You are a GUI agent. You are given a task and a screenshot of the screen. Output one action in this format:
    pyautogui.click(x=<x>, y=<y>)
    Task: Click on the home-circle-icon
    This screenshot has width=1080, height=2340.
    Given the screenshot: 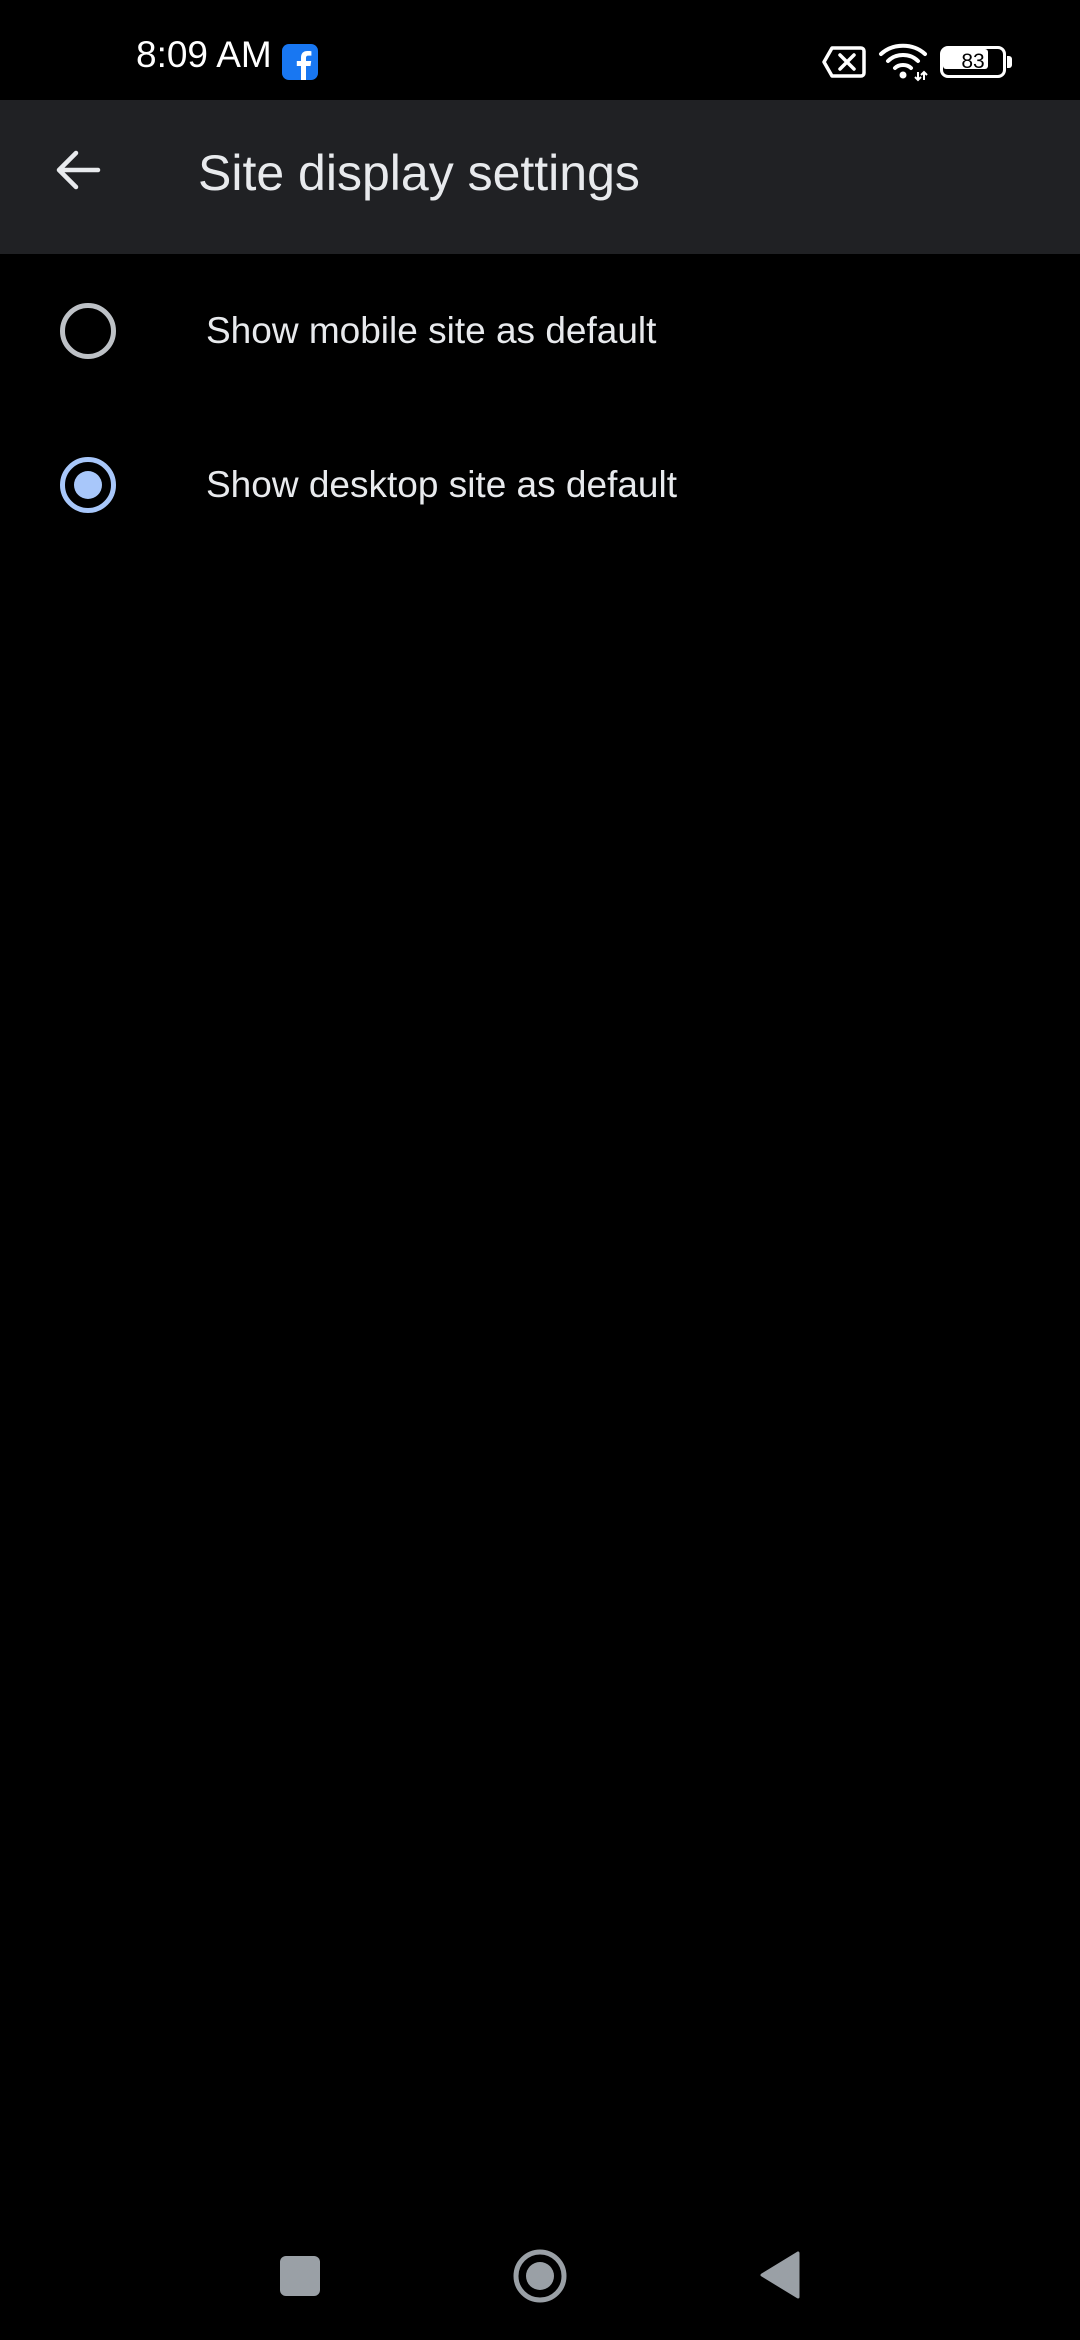 What is the action you would take?
    pyautogui.click(x=540, y=2276)
    